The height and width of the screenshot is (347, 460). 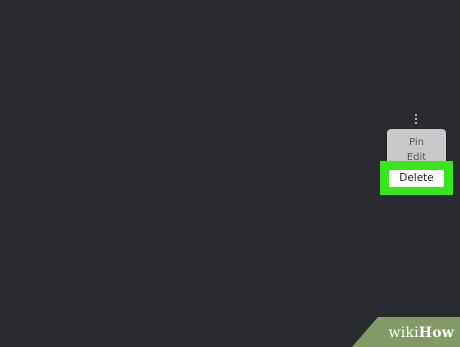 I want to click on wikihow-logo-wiki: wiki, so click(x=403, y=333).